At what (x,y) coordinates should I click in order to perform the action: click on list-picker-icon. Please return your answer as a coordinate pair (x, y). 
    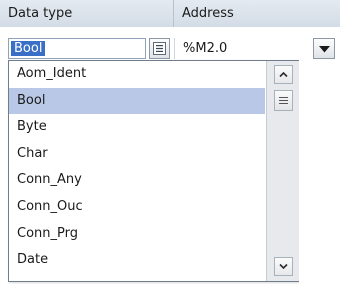
    Looking at the image, I should click on (159, 48).